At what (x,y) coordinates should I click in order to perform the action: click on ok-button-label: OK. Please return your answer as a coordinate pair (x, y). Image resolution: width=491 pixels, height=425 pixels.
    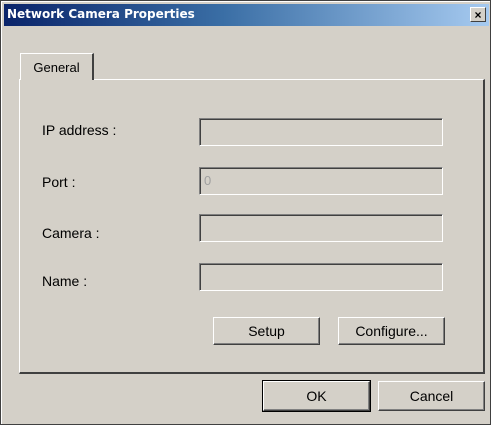
    Looking at the image, I should click on (316, 396).